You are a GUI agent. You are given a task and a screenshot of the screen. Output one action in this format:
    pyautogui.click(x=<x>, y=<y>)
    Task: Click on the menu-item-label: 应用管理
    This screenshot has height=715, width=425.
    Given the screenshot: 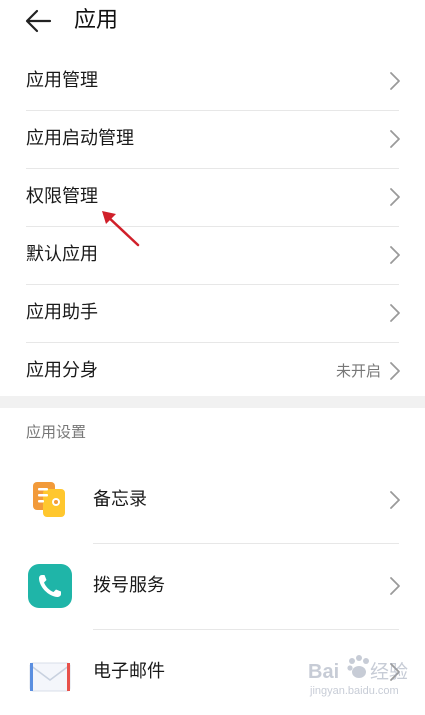 What is the action you would take?
    pyautogui.click(x=62, y=80)
    